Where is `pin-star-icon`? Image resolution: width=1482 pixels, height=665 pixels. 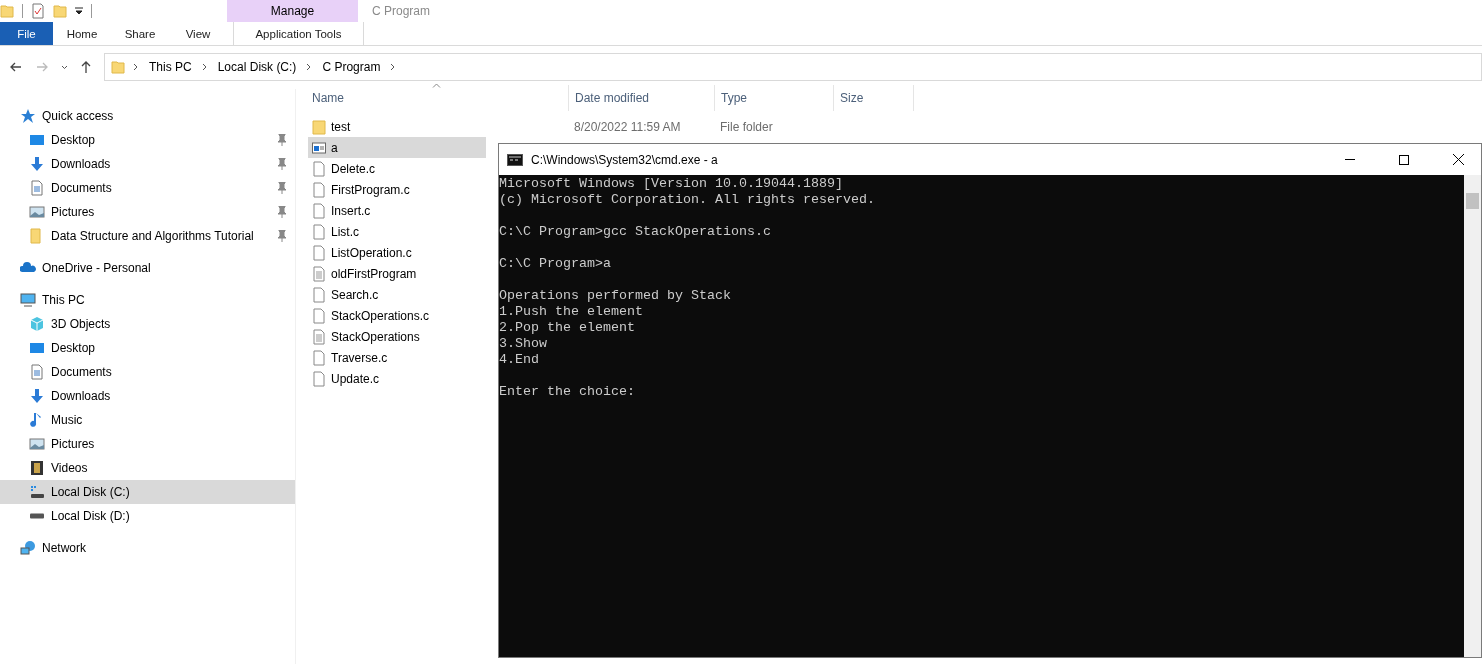
pin-star-icon is located at coordinates (28, 116).